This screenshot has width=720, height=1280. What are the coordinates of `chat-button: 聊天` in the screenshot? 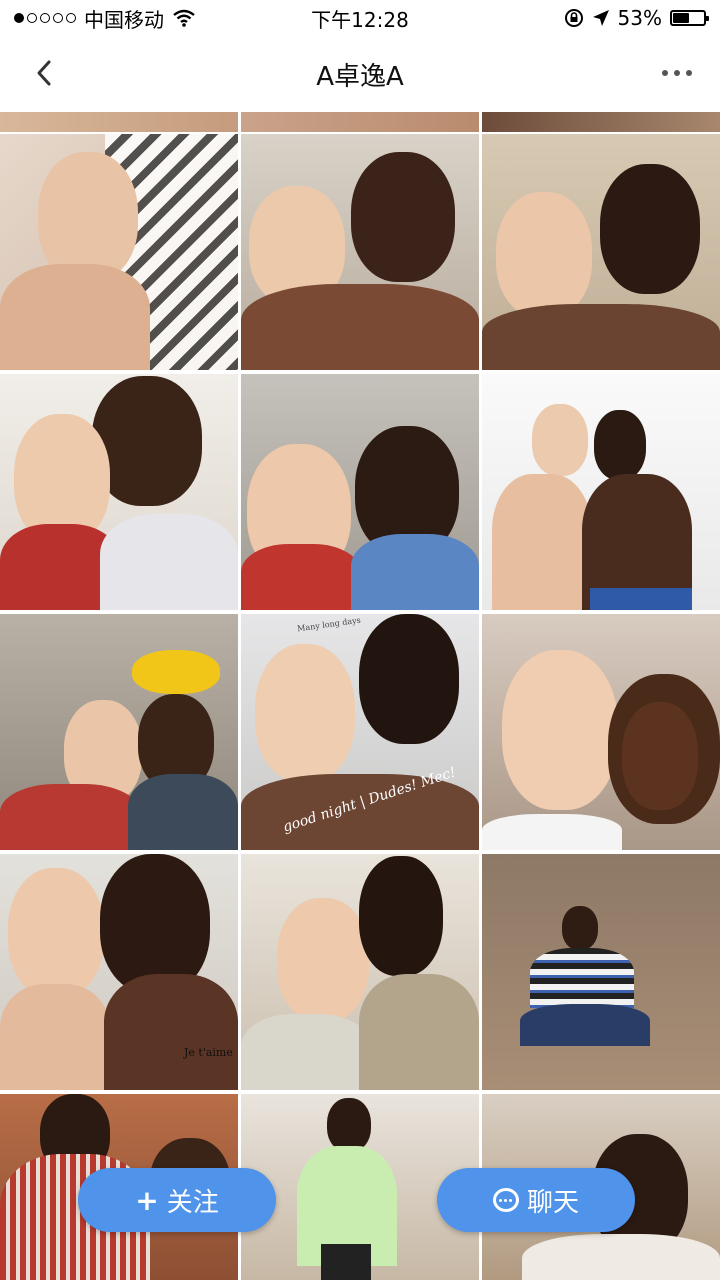 It's located at (536, 1200).